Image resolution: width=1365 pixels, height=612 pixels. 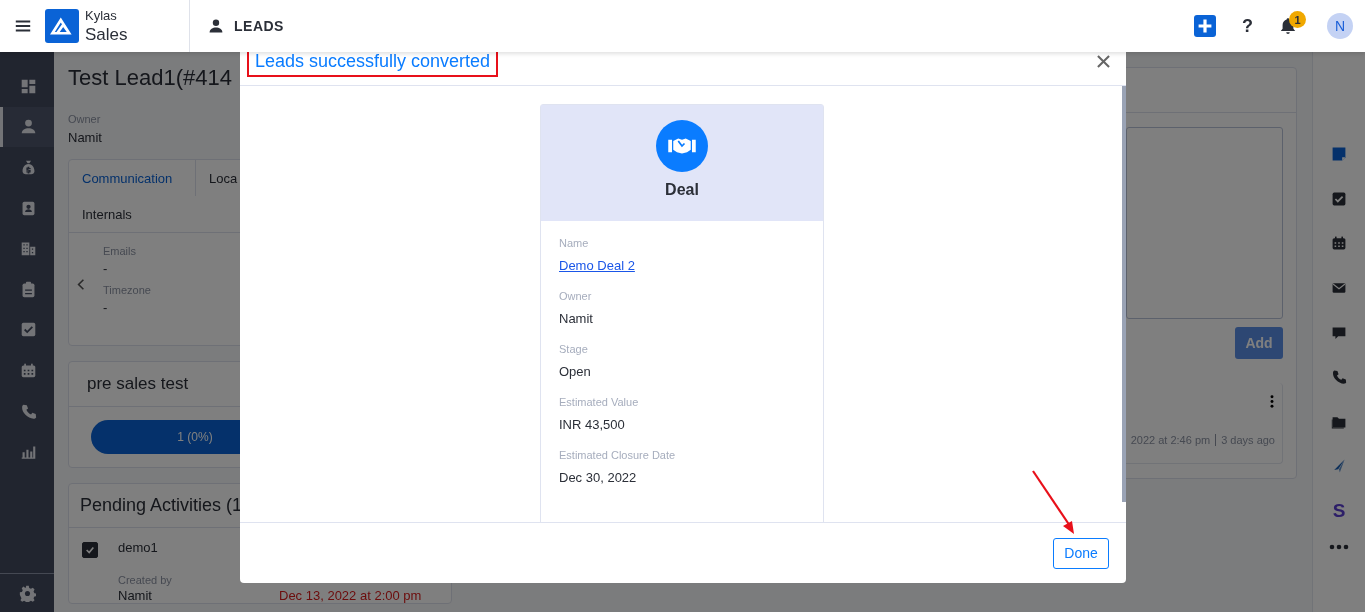 I want to click on nav-item, so click(x=27, y=127).